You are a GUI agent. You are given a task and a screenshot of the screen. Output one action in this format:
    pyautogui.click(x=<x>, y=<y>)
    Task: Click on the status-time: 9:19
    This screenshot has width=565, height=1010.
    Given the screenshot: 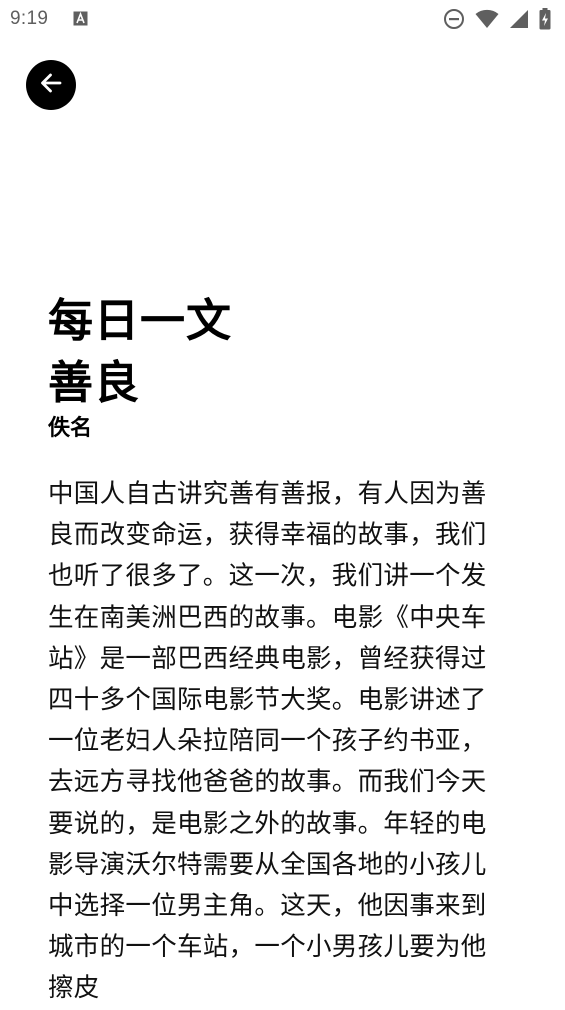 What is the action you would take?
    pyautogui.click(x=29, y=18)
    